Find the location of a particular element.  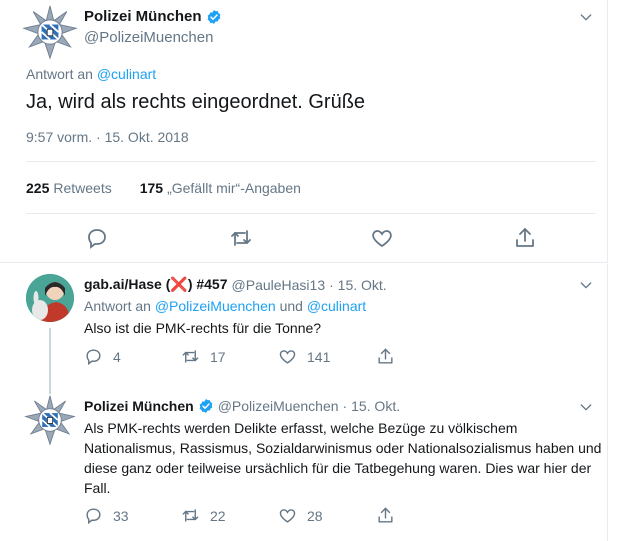

retweet-count: 17 is located at coordinates (218, 356).